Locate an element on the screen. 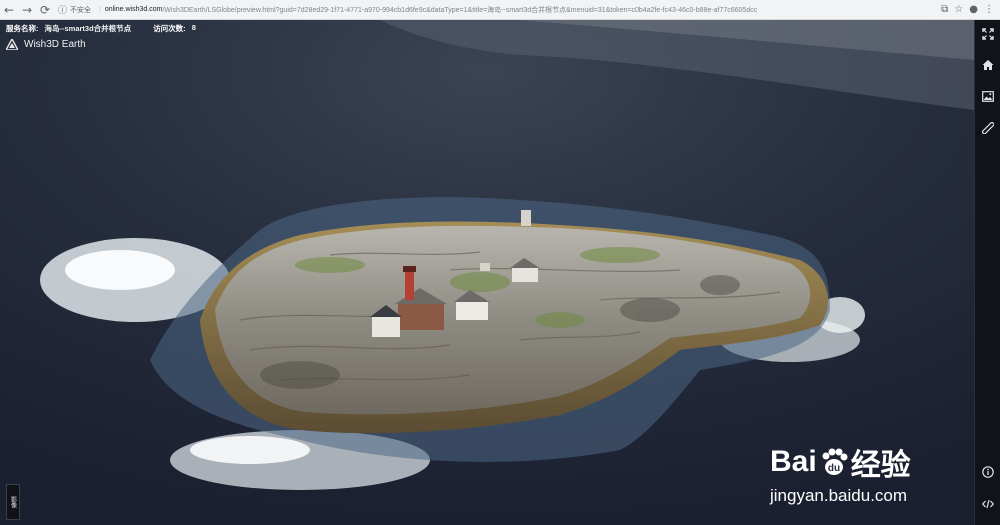  menu-icon: ⋮ is located at coordinates (989, 9).